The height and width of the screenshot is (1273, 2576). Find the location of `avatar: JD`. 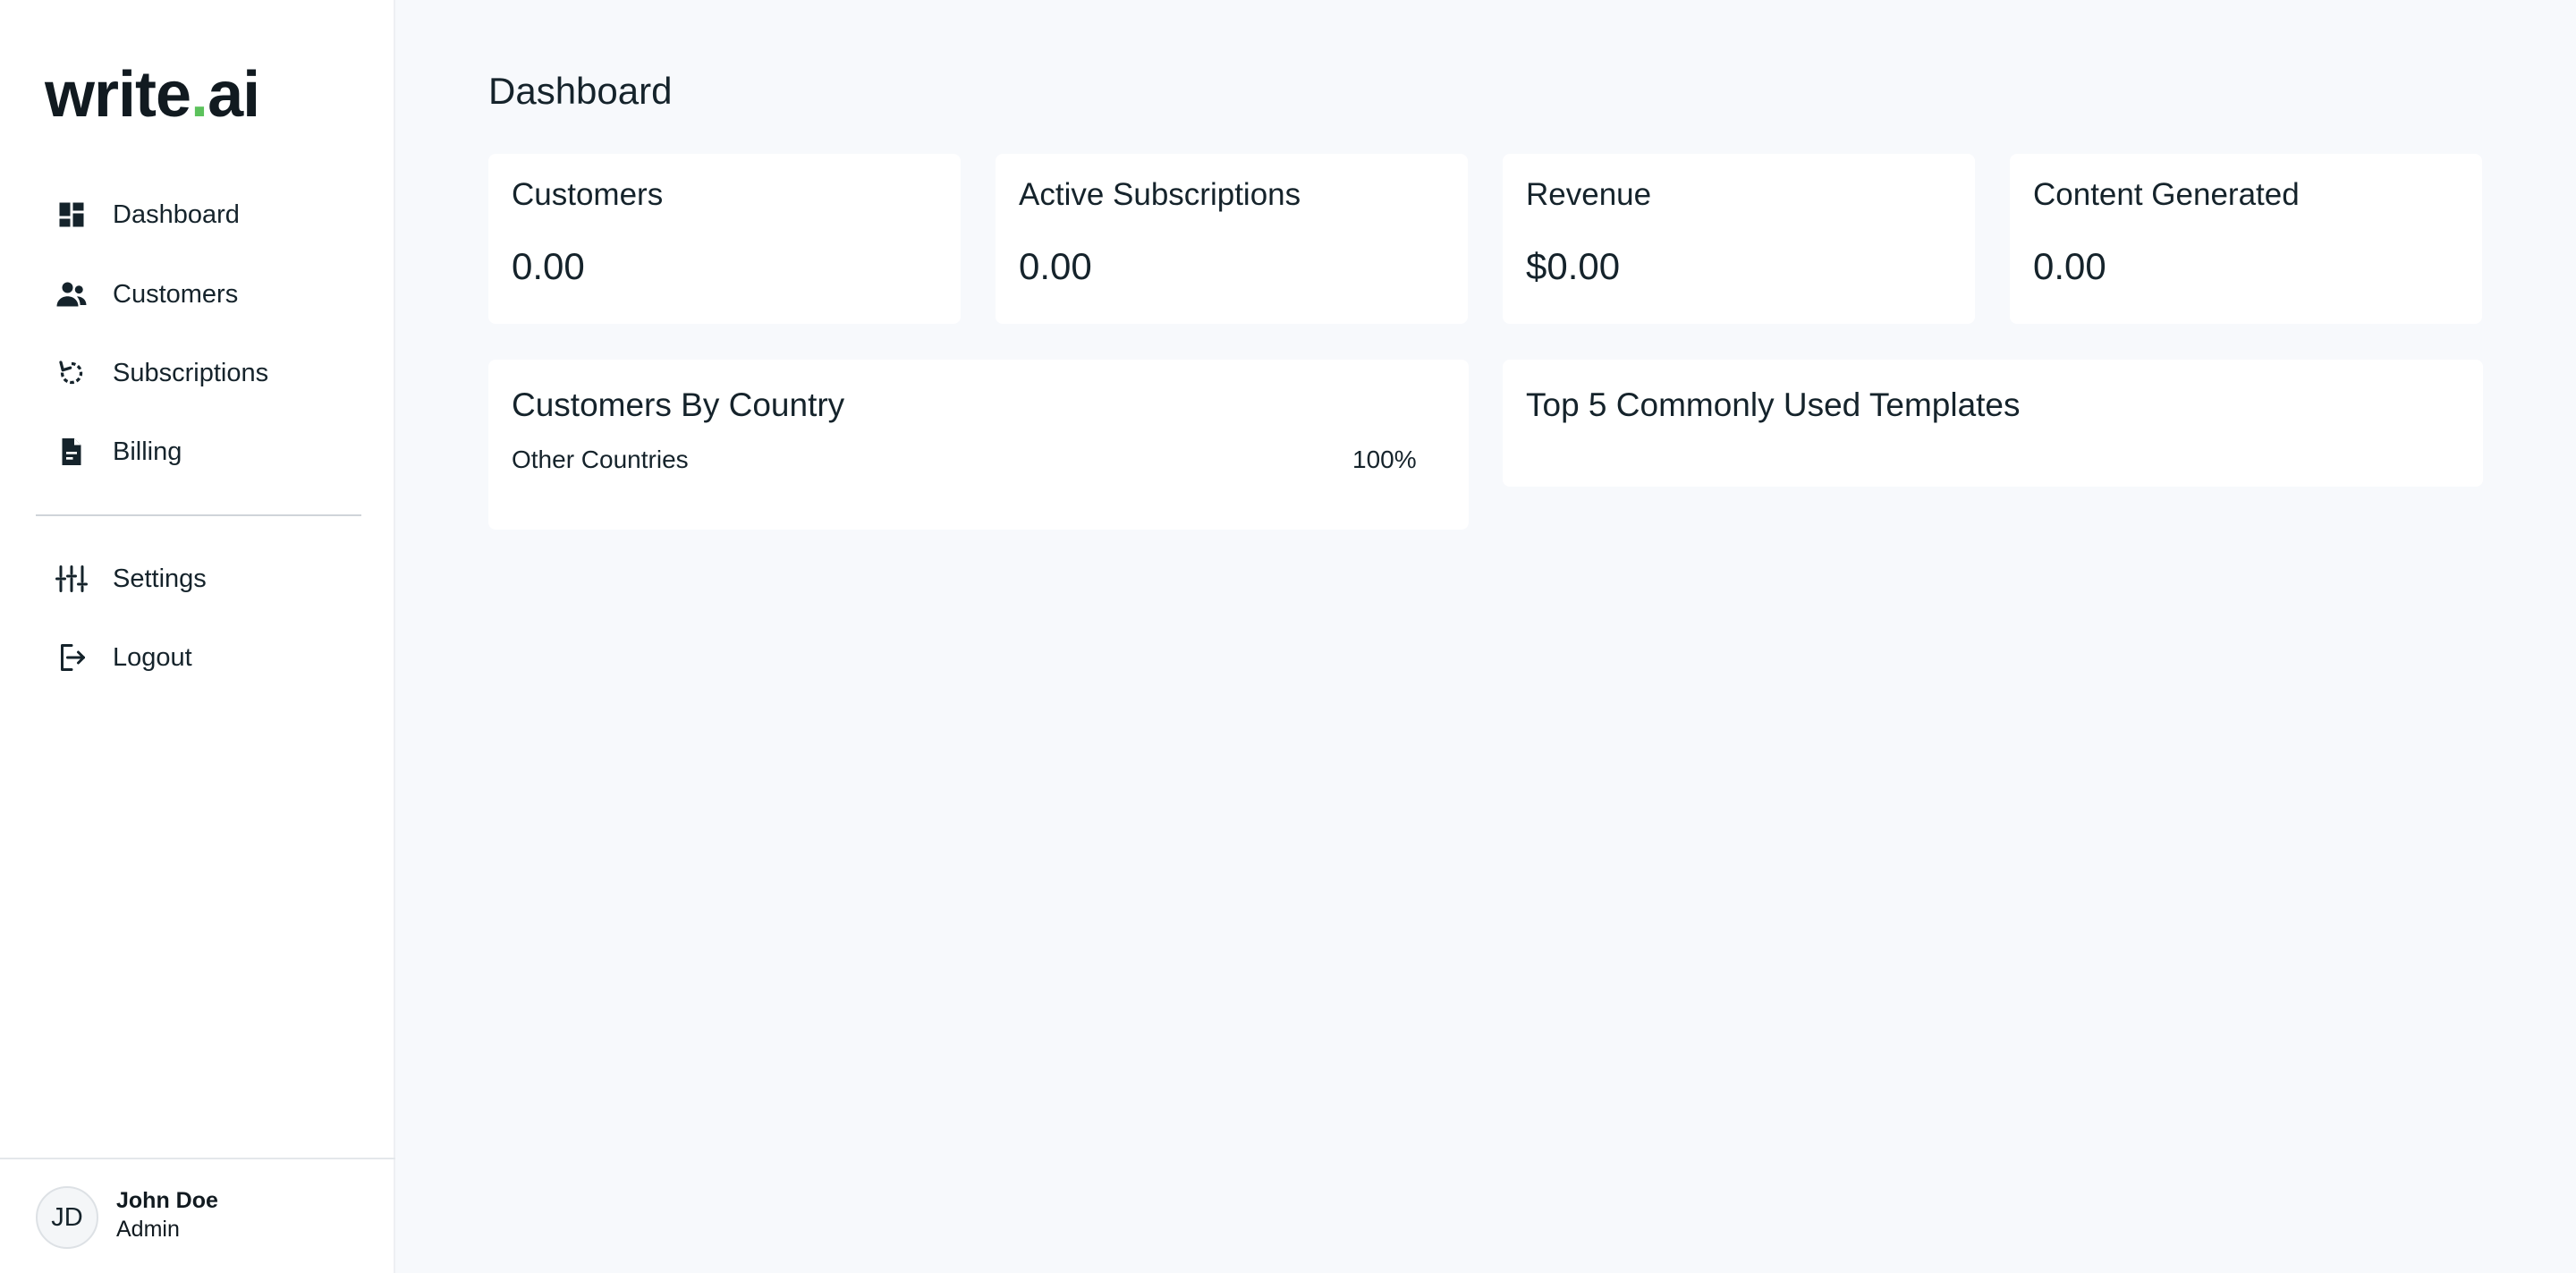

avatar: JD is located at coordinates (67, 1217).